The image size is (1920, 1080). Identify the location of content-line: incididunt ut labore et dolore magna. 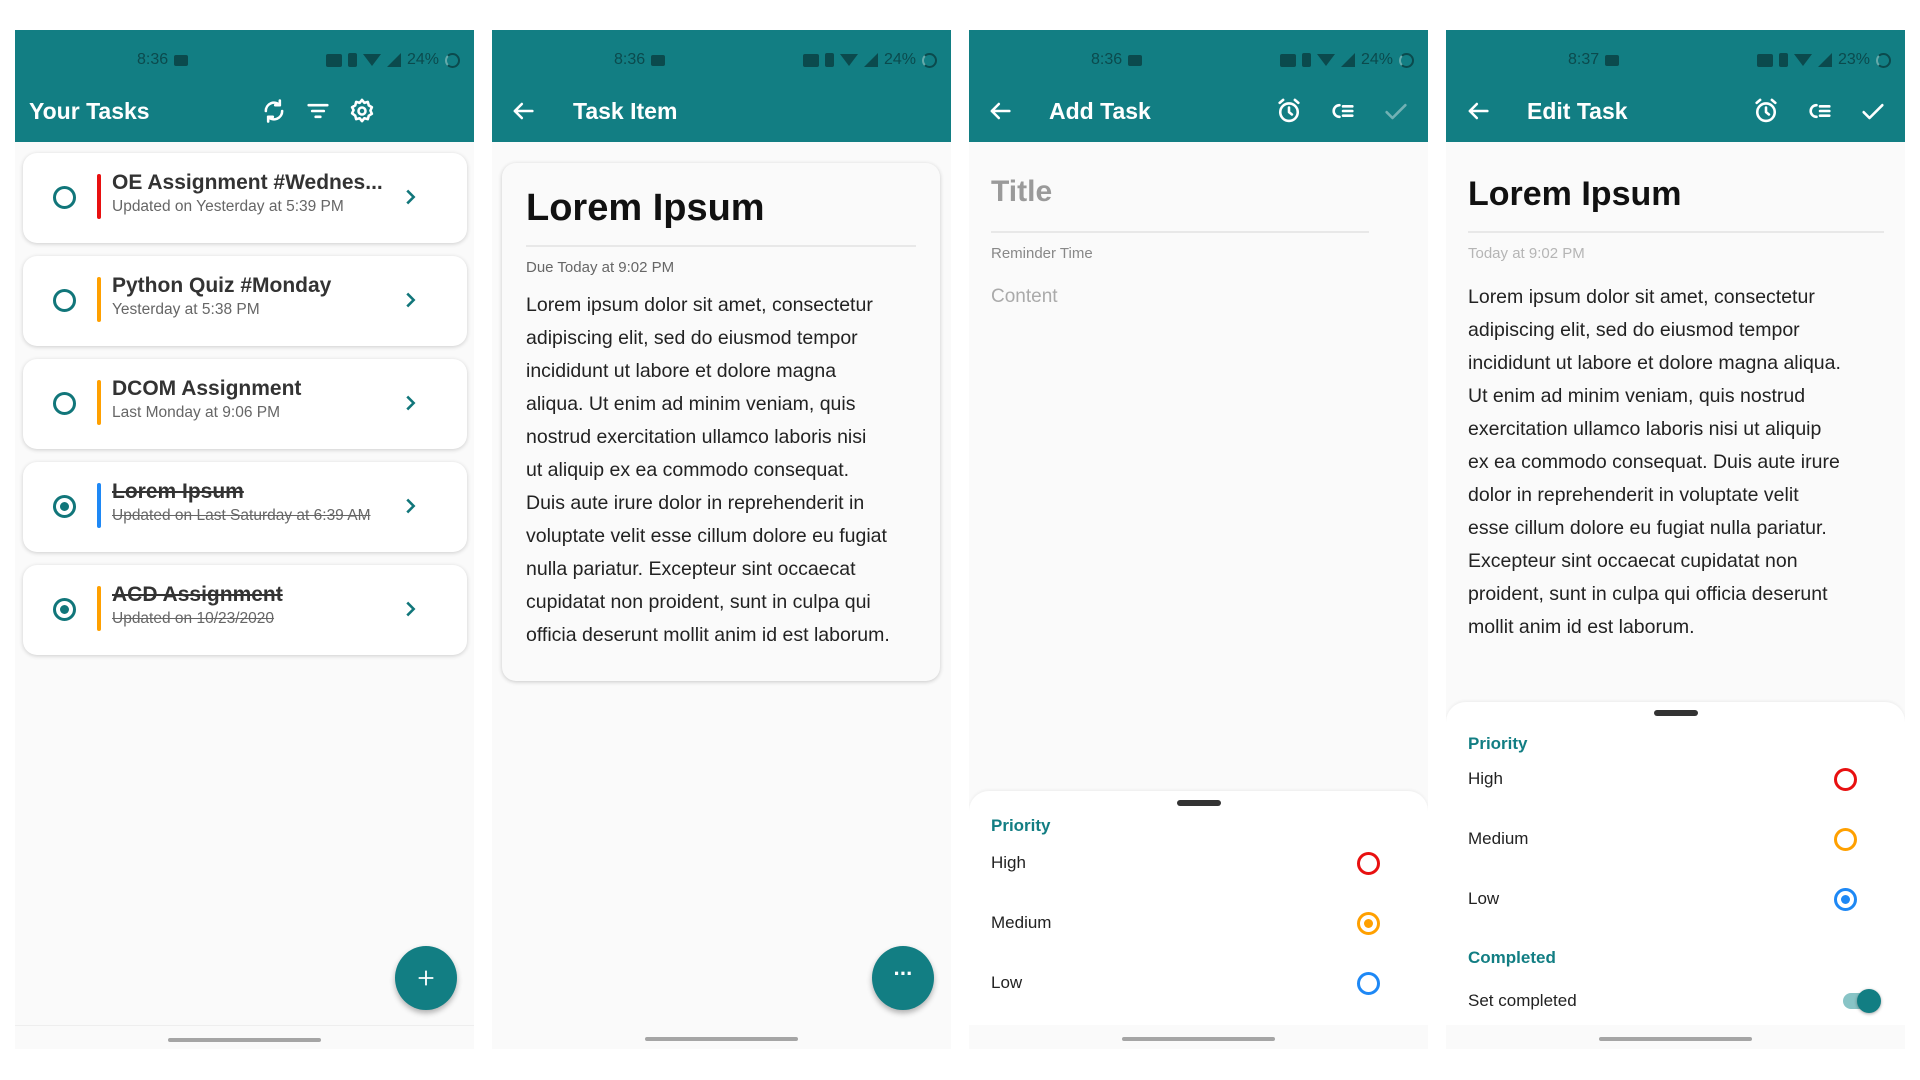
(681, 371).